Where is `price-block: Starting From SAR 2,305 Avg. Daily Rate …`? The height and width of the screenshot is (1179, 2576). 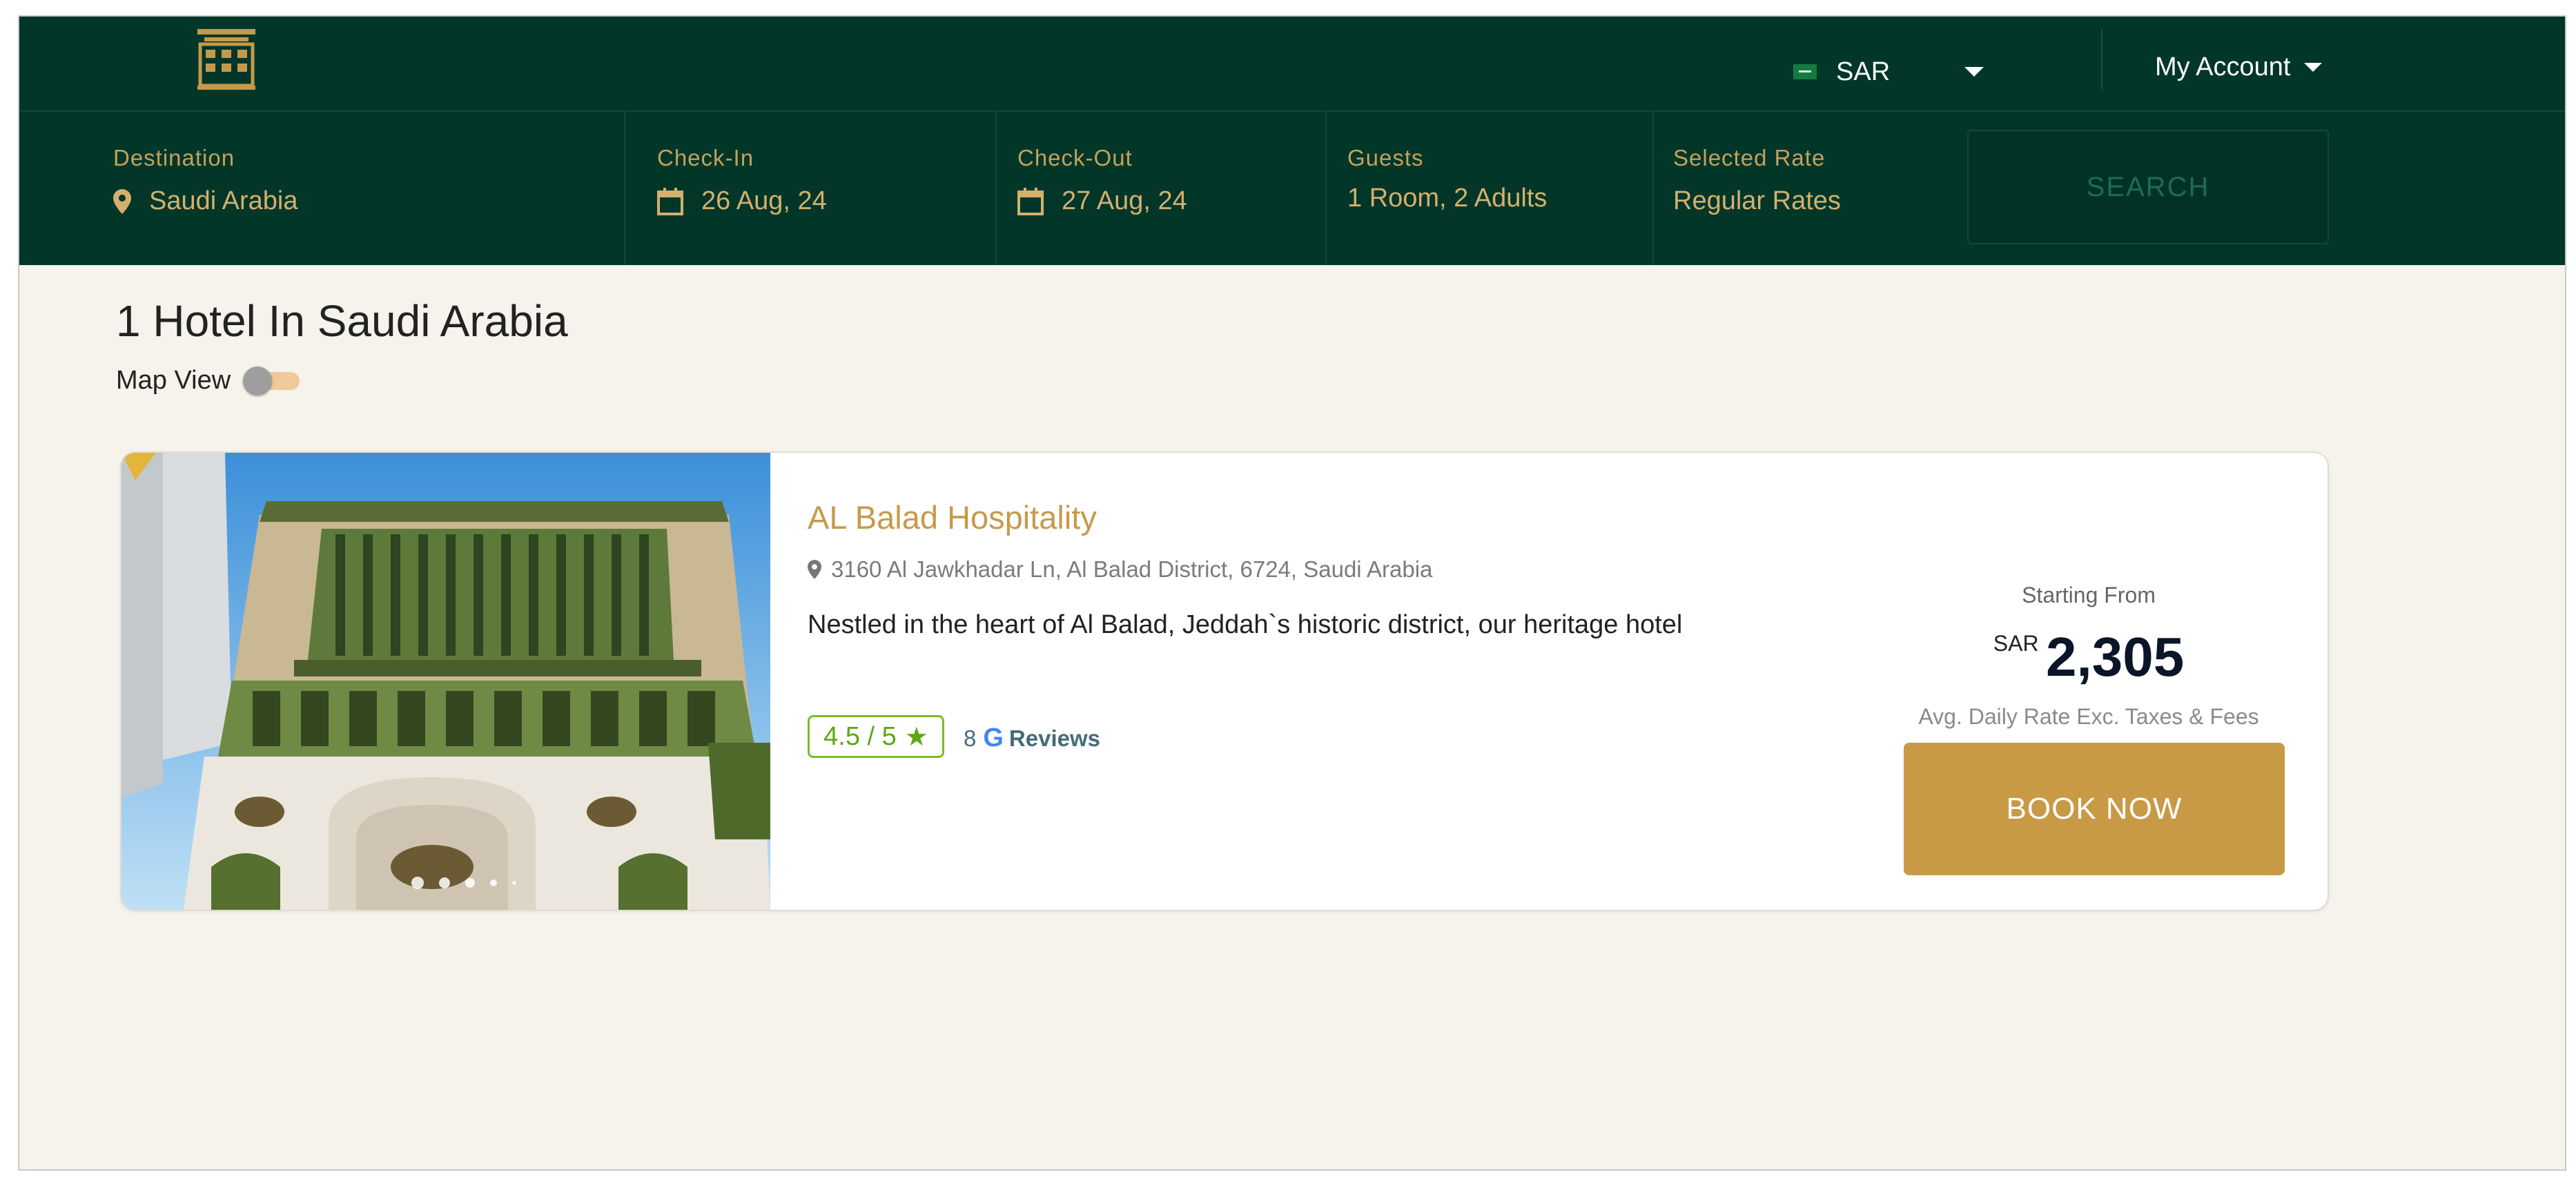
price-block: Starting From SAR 2,305 Avg. Daily Rate … is located at coordinates (2089, 681).